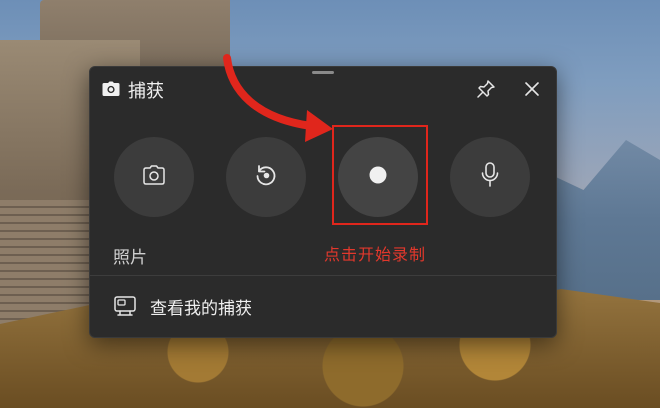 The height and width of the screenshot is (408, 660). Describe the element at coordinates (380, 175) in the screenshot. I see `record-highlight-box` at that location.